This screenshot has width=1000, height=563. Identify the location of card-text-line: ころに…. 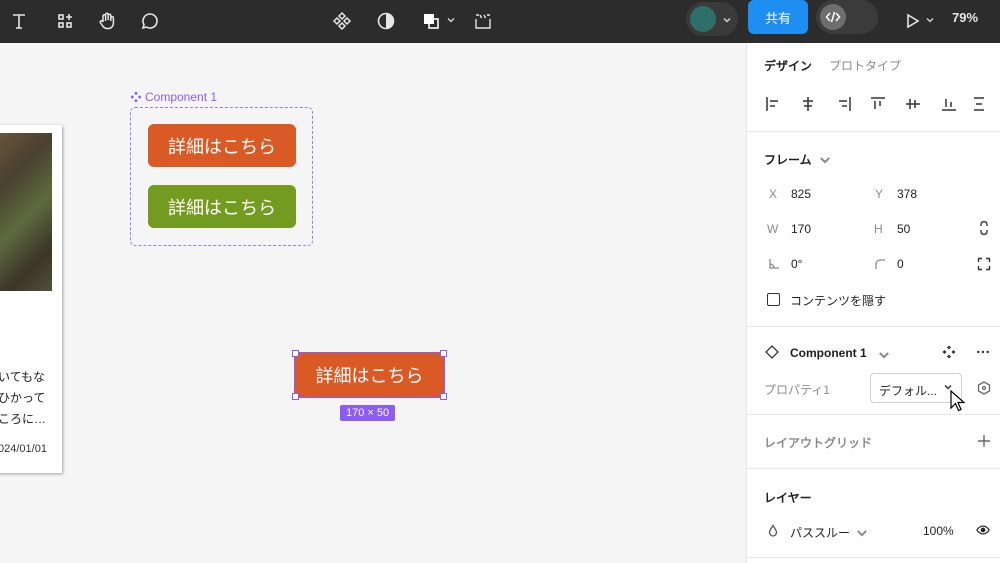
(23, 419).